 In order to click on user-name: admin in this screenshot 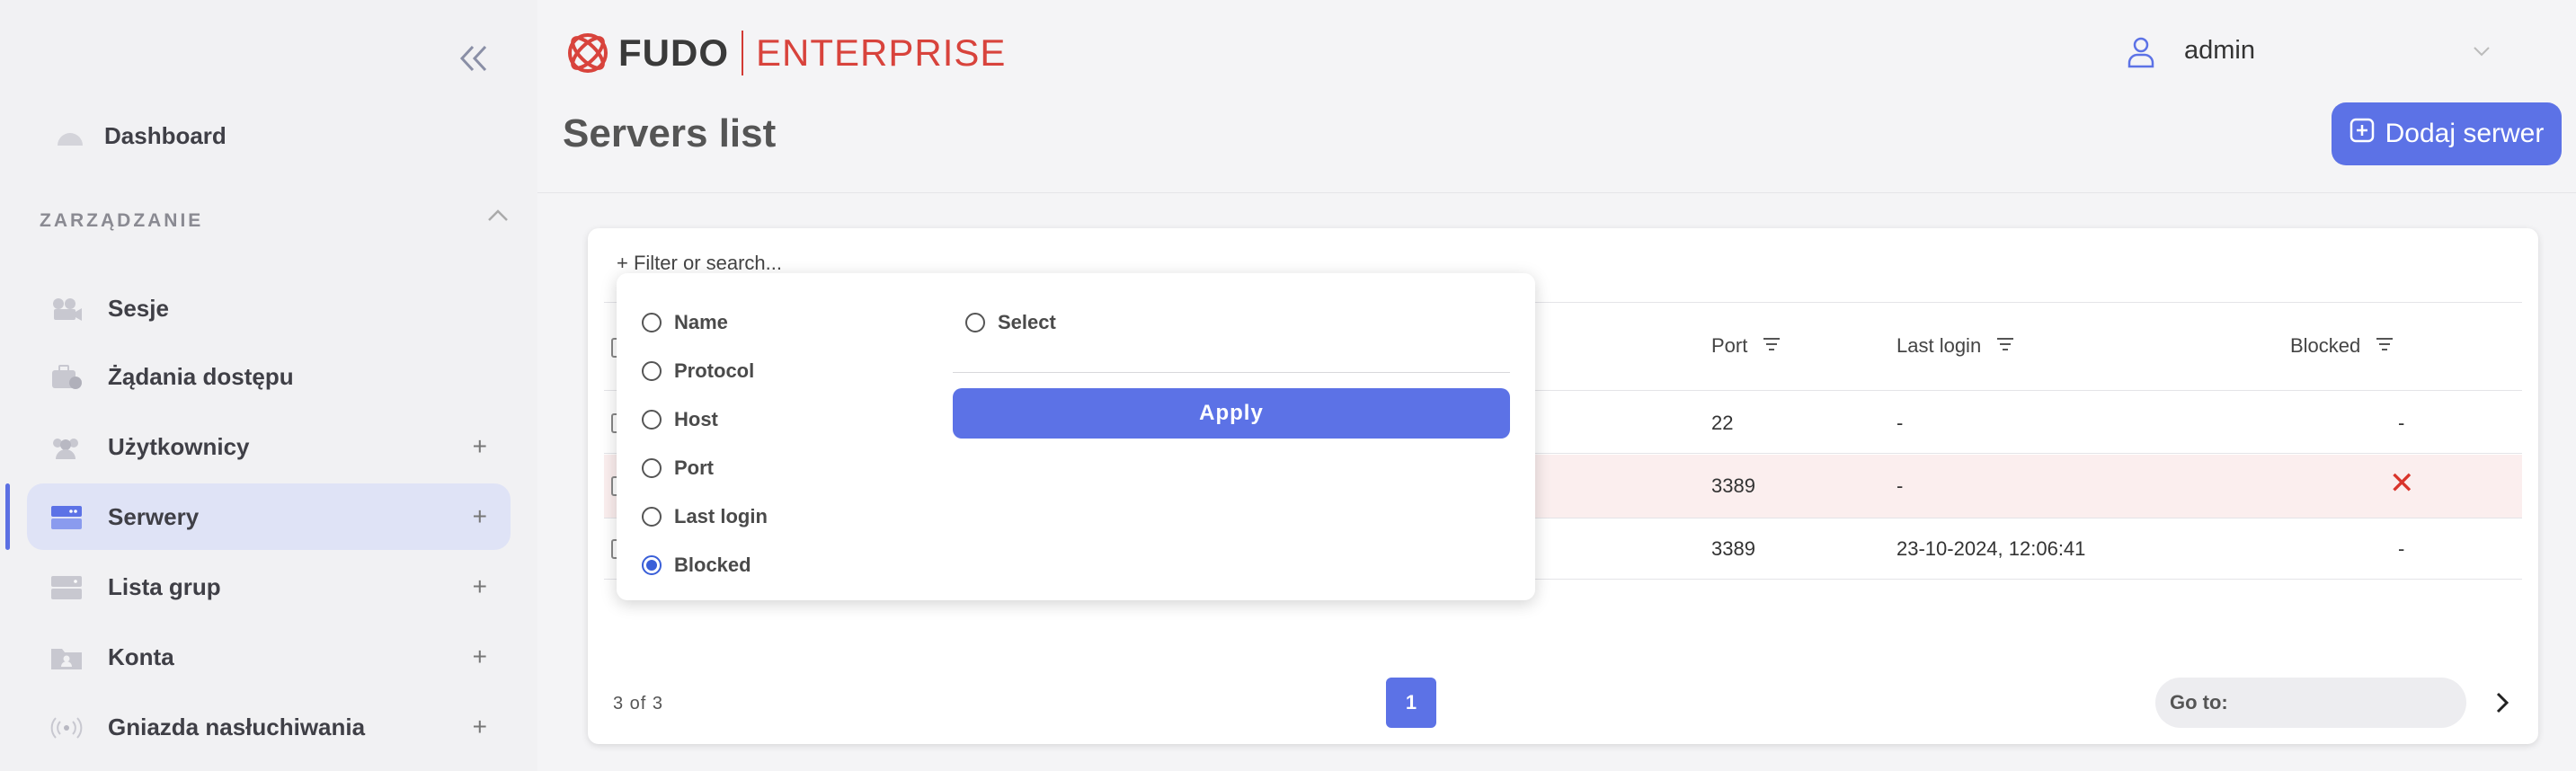, I will do `click(2219, 51)`.